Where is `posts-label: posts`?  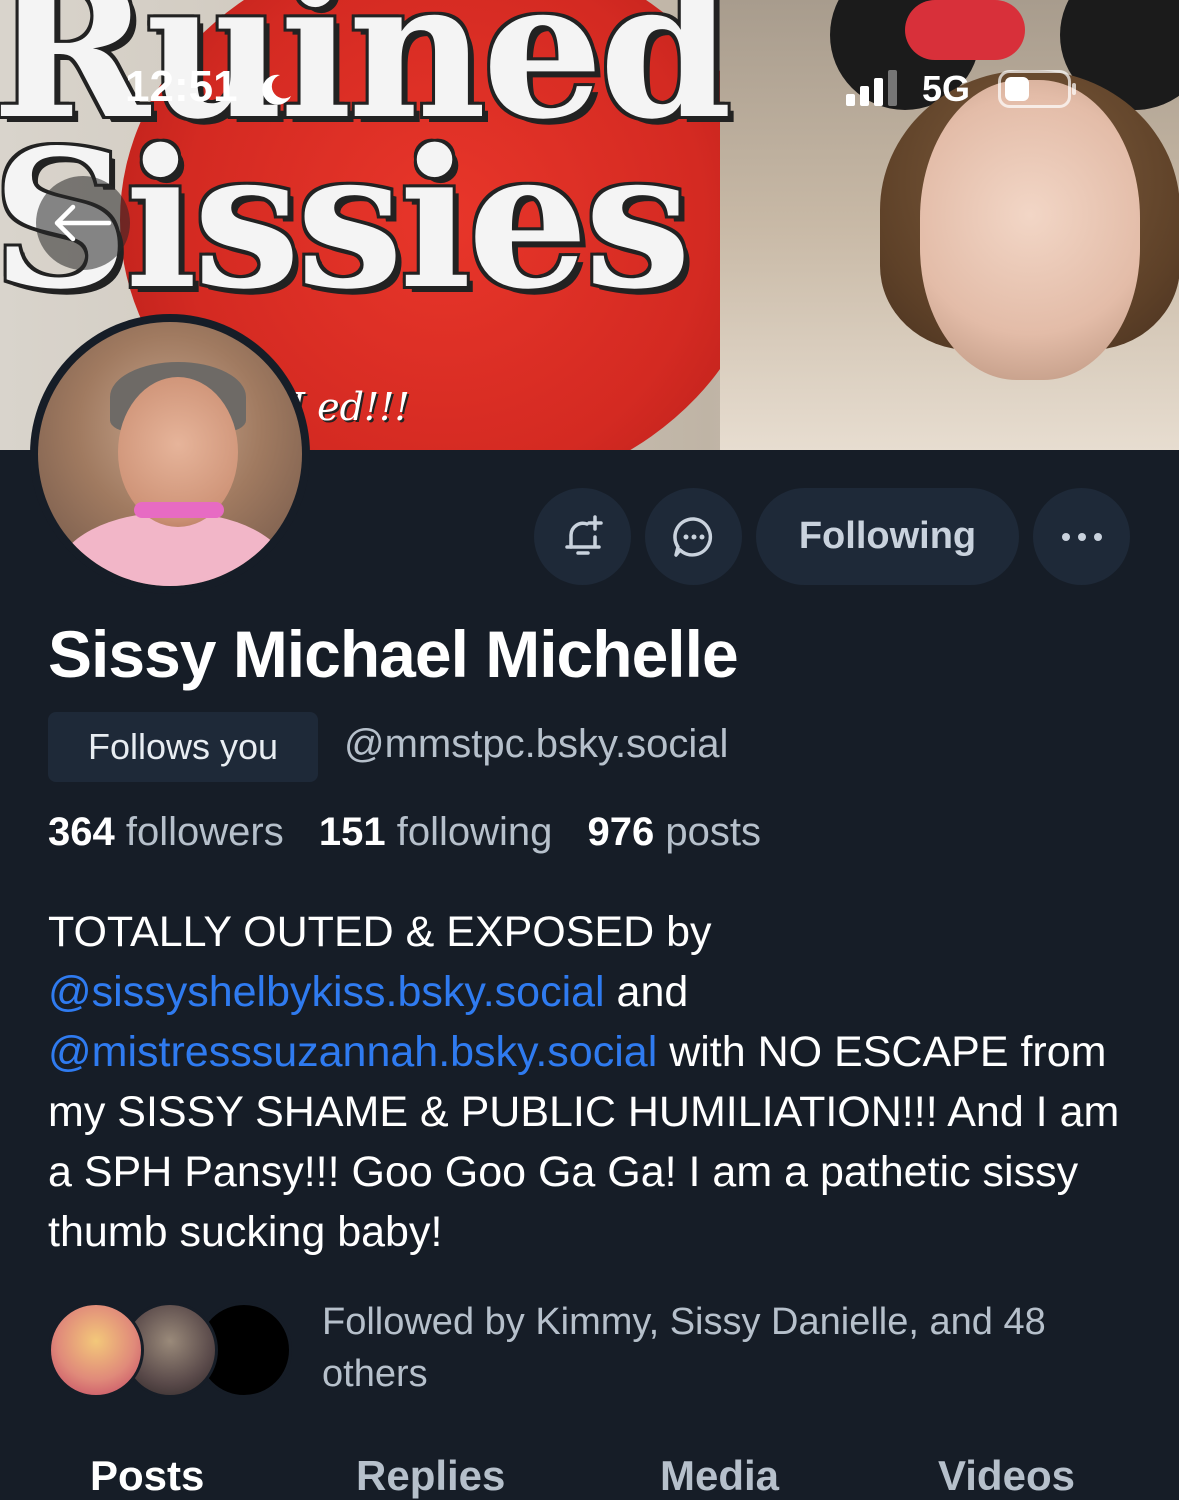
posts-label: posts is located at coordinates (713, 832).